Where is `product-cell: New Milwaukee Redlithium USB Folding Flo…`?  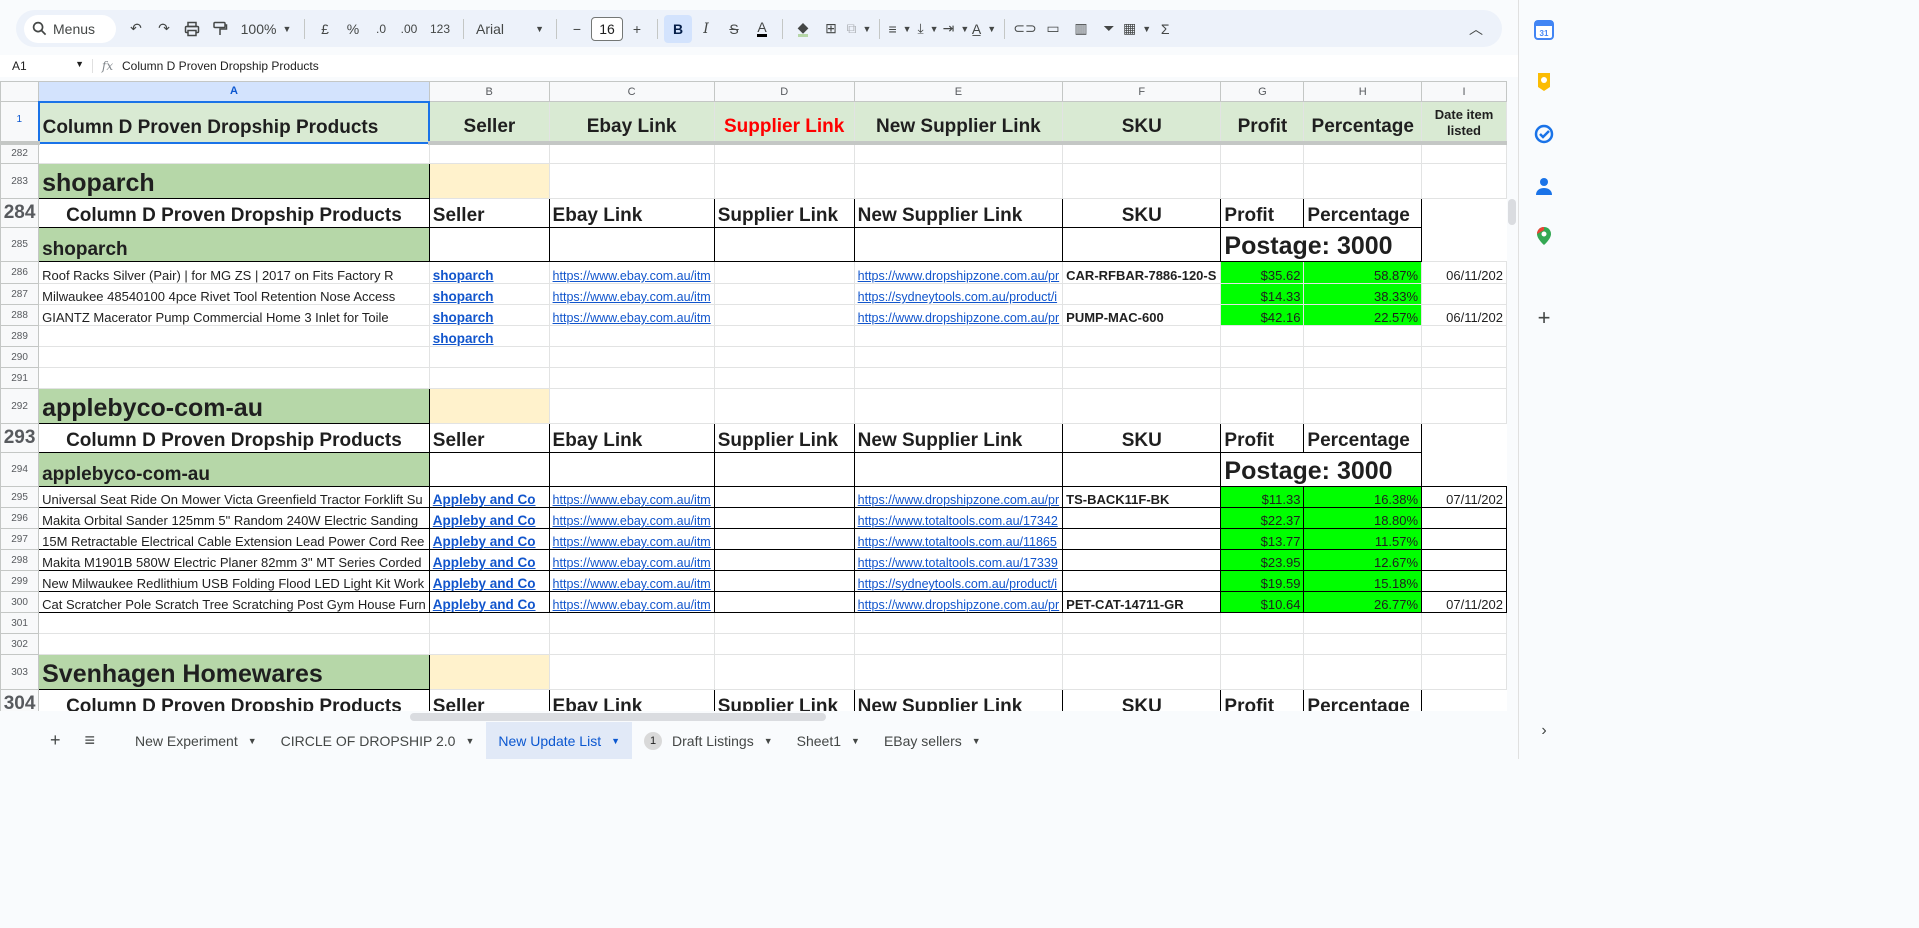 product-cell: New Milwaukee Redlithium USB Folding Flo… is located at coordinates (234, 581).